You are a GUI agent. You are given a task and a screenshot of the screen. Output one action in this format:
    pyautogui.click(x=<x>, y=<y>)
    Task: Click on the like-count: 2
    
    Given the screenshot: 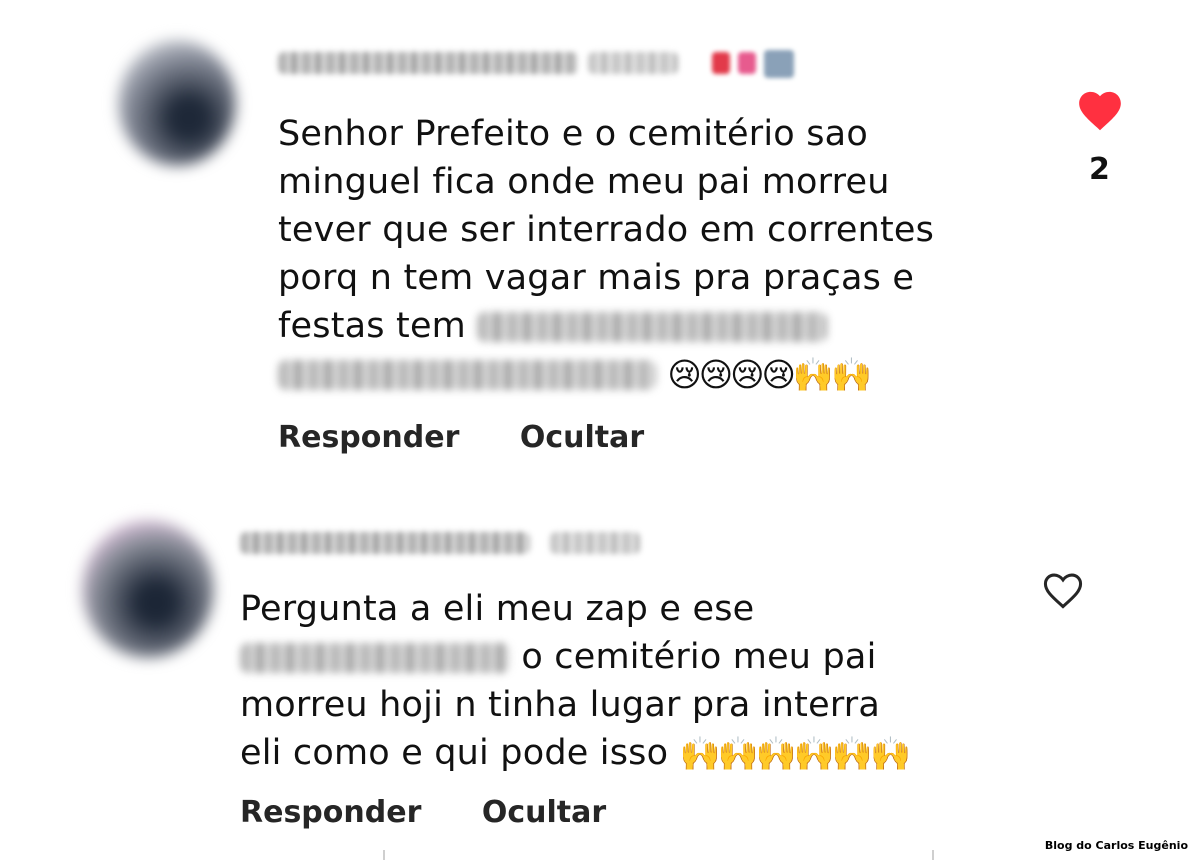 What is the action you would take?
    pyautogui.click(x=1099, y=169)
    